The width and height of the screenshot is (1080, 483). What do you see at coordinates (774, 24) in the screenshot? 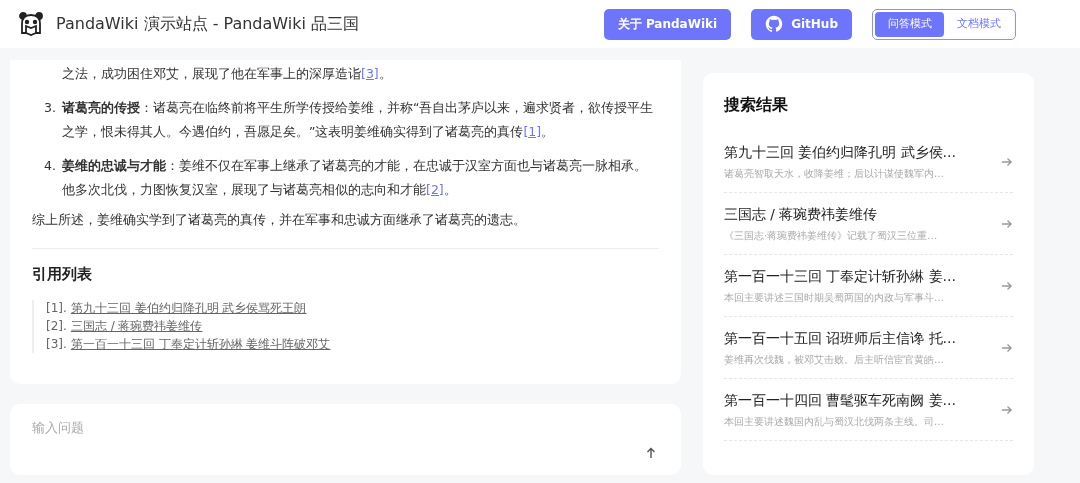
I see `github-icon` at bounding box center [774, 24].